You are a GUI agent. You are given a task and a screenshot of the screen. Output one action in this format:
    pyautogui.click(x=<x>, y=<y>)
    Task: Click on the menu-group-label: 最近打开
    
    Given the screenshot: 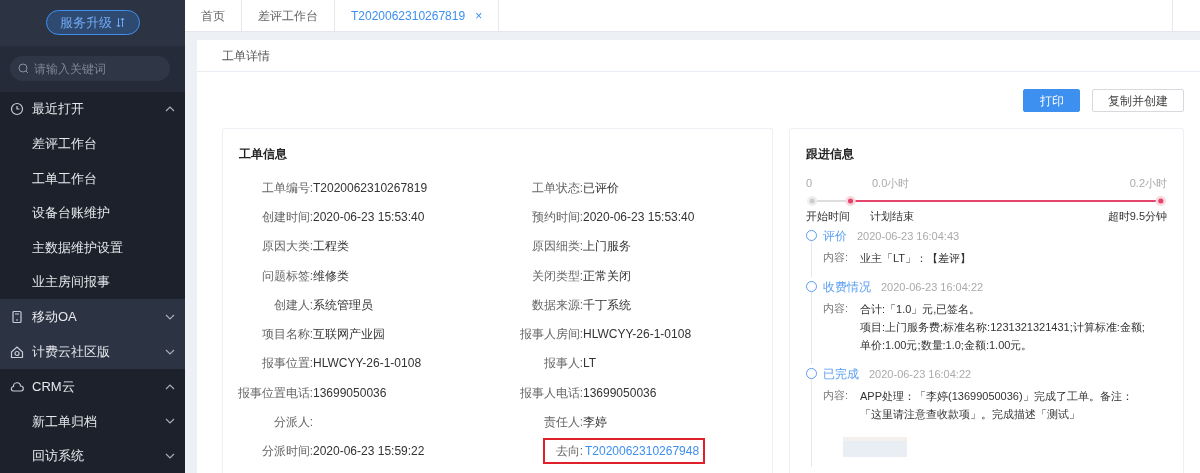 What is the action you would take?
    pyautogui.click(x=58, y=109)
    